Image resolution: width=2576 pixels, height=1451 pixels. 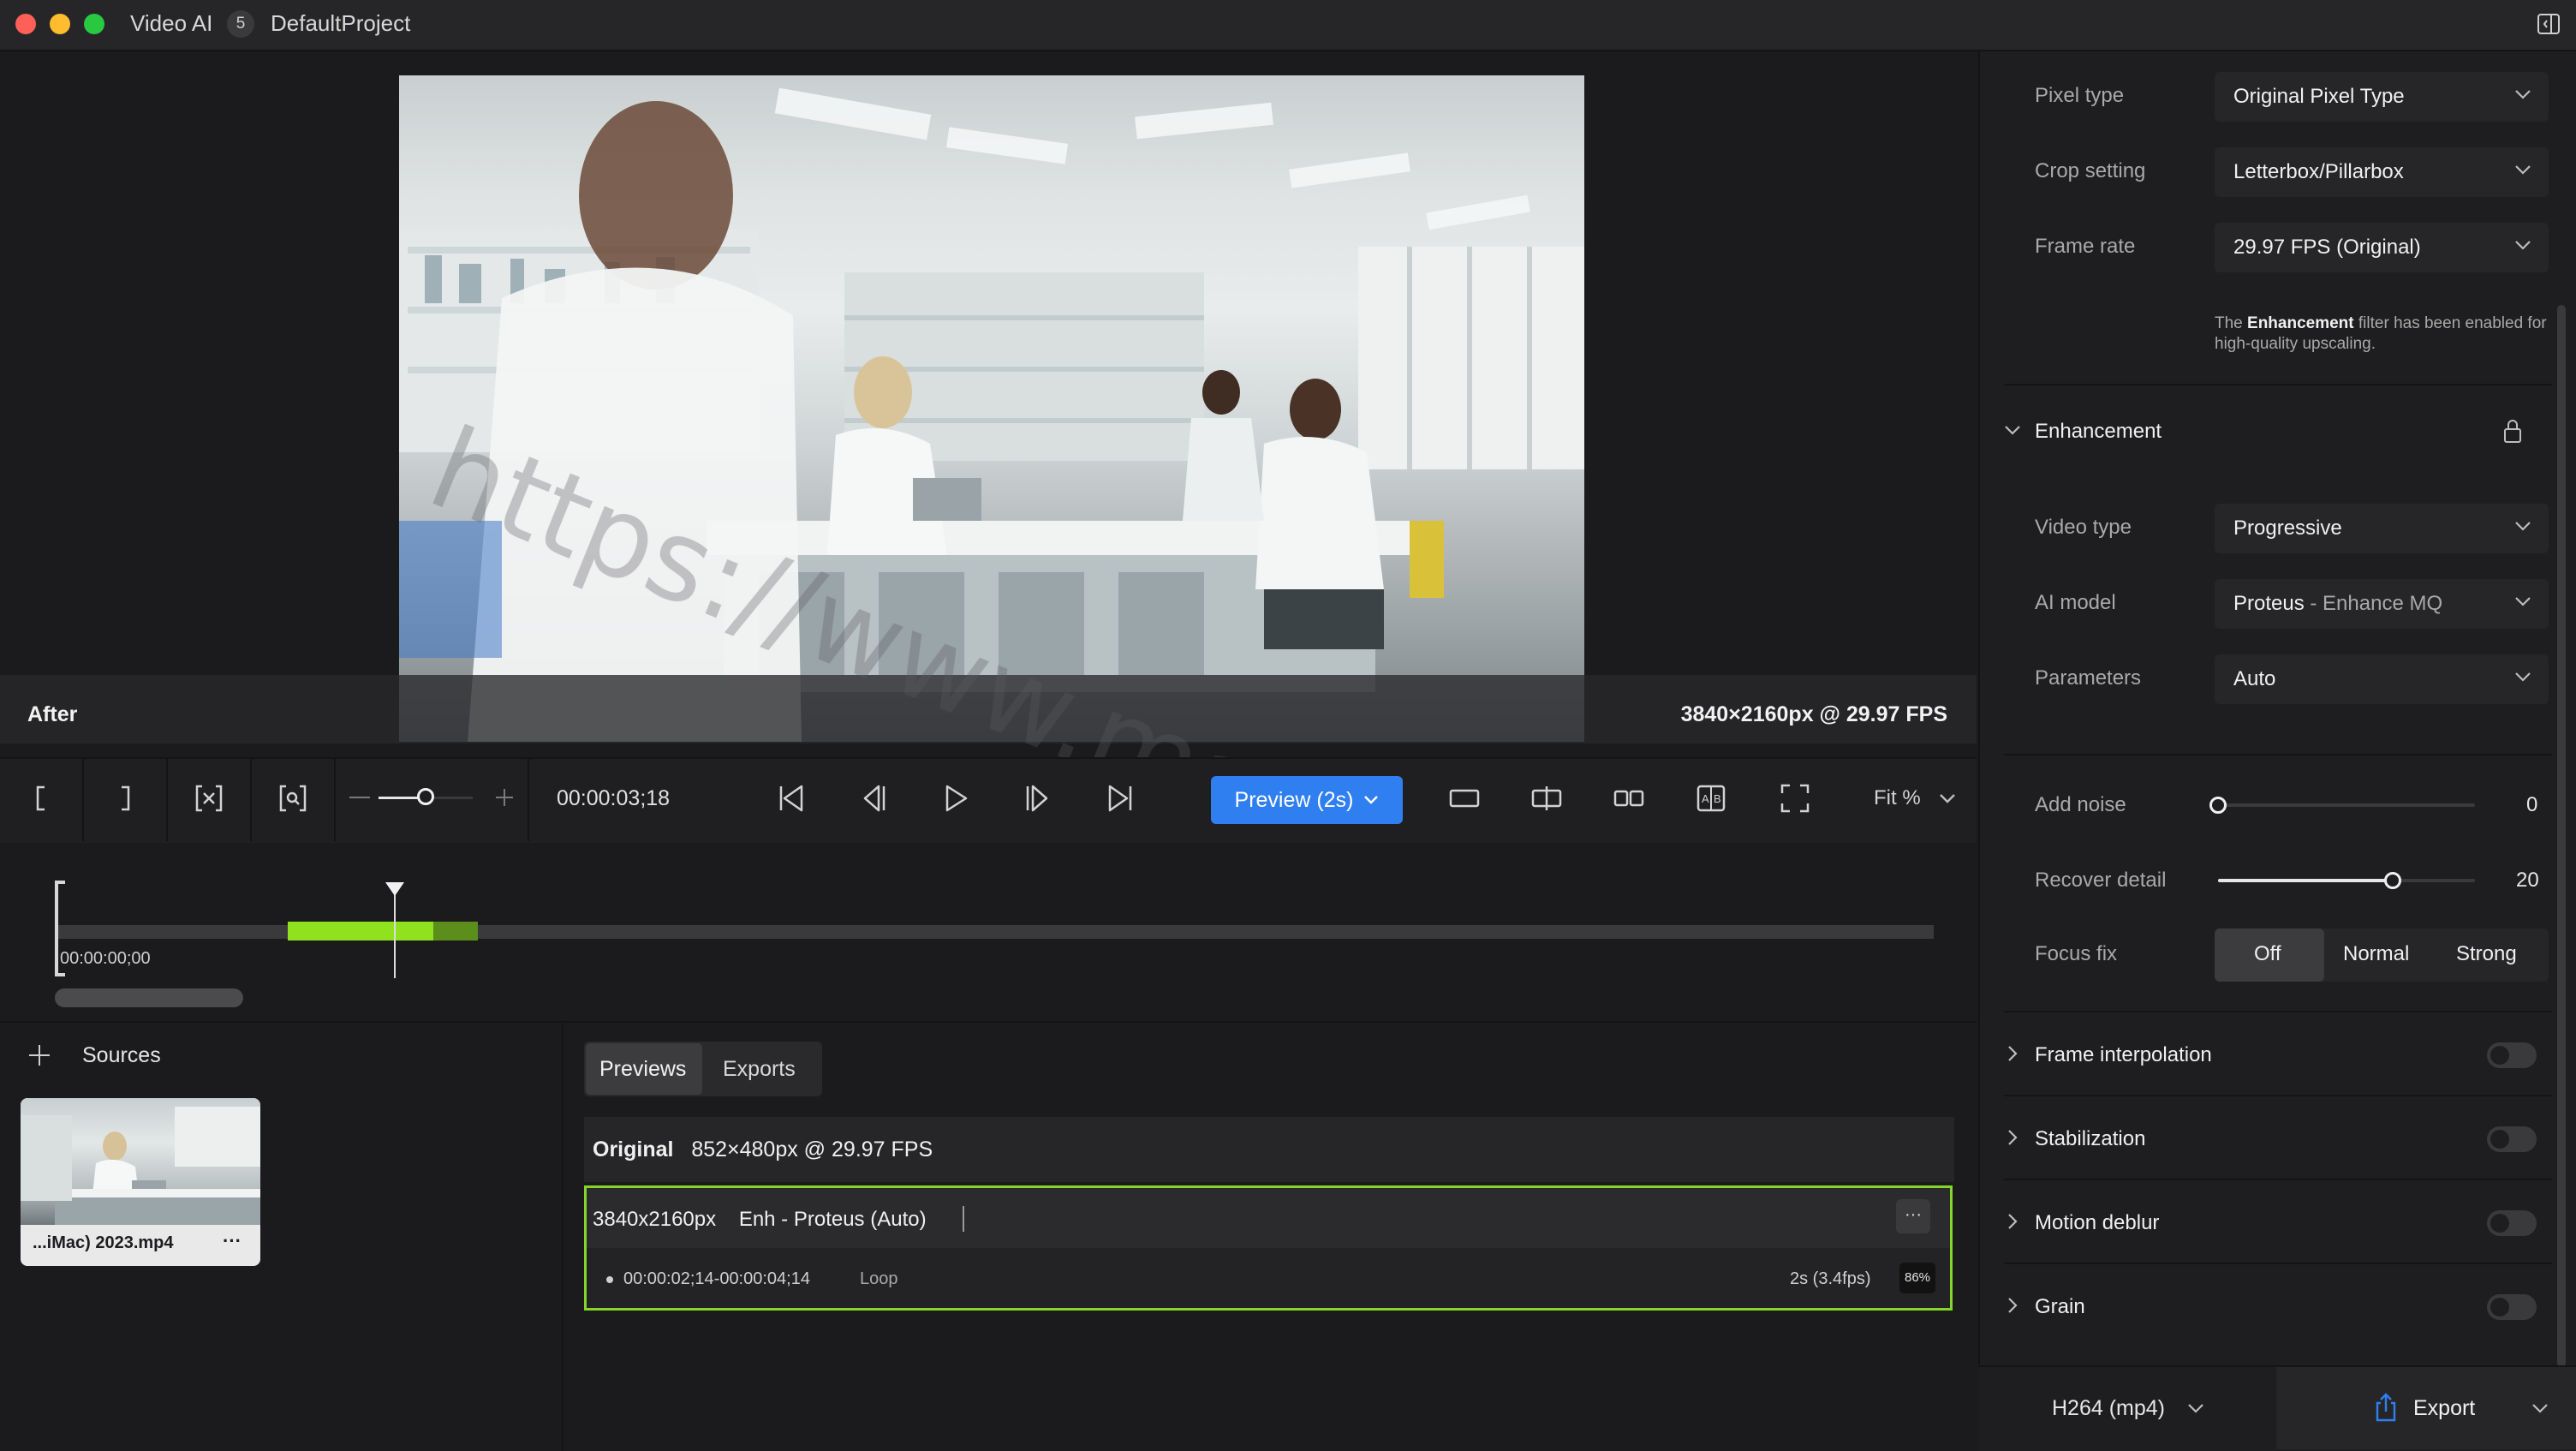 What do you see at coordinates (609, 1279) in the screenshot?
I see `range-dot` at bounding box center [609, 1279].